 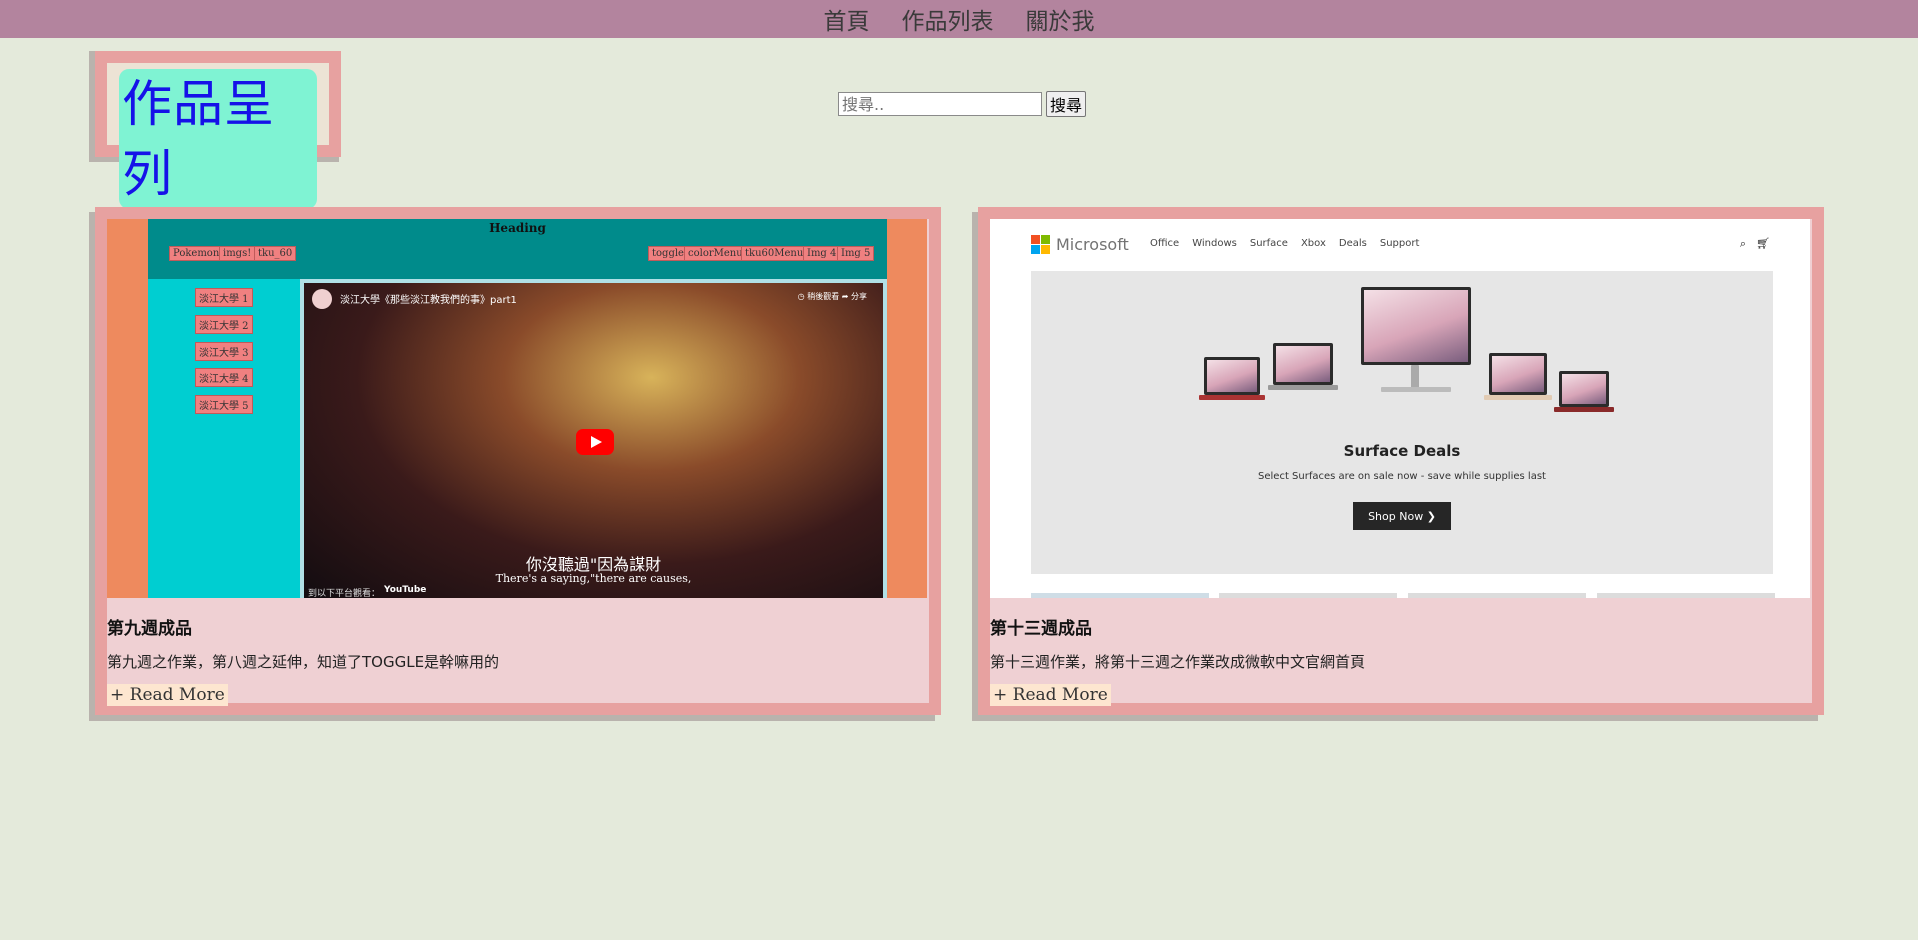 I want to click on video-actions: ◷ 稍後觀看 ➦ 分享, so click(x=832, y=296).